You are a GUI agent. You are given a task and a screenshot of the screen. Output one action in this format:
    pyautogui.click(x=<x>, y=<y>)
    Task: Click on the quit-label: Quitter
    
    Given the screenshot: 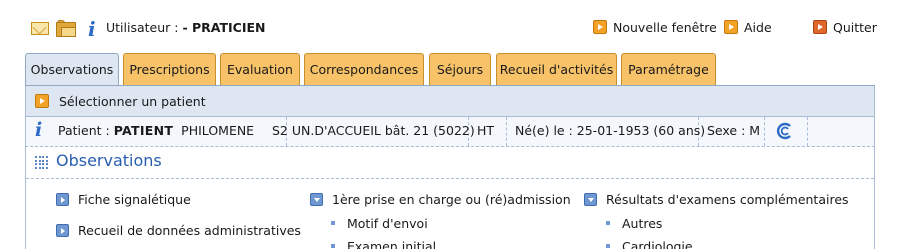 What is the action you would take?
    pyautogui.click(x=855, y=27)
    